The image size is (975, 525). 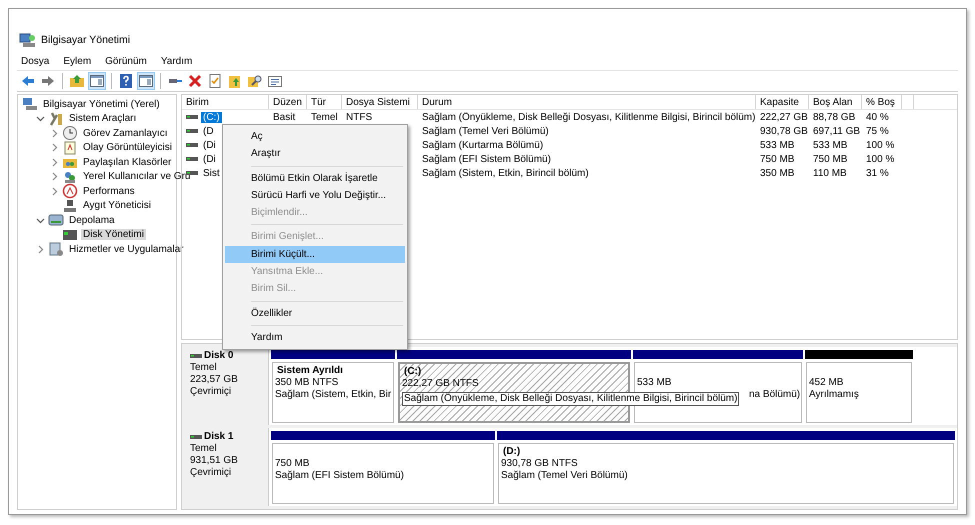 I want to click on table-cell: Sağlam (Kurtarma Bölümü), so click(x=483, y=145).